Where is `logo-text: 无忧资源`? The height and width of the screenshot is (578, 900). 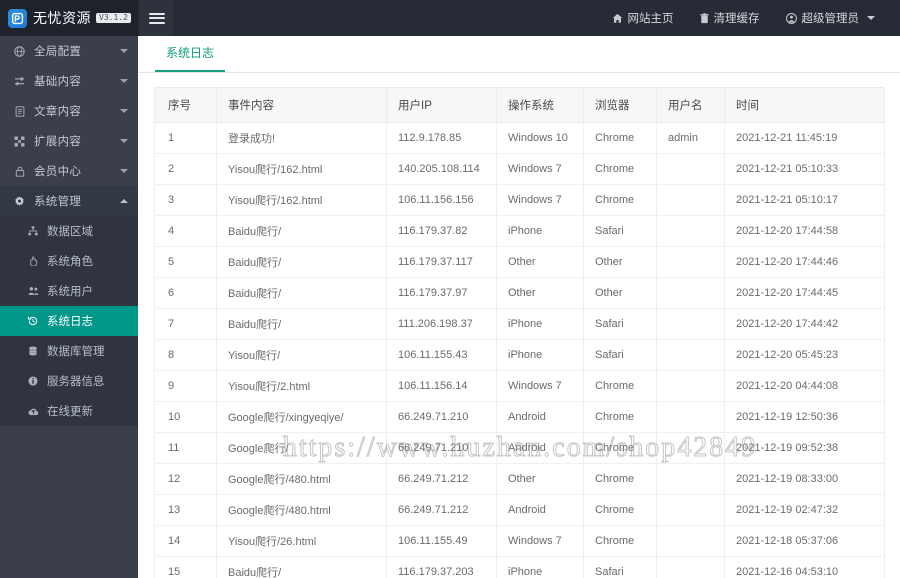 logo-text: 无忧资源 is located at coordinates (62, 18).